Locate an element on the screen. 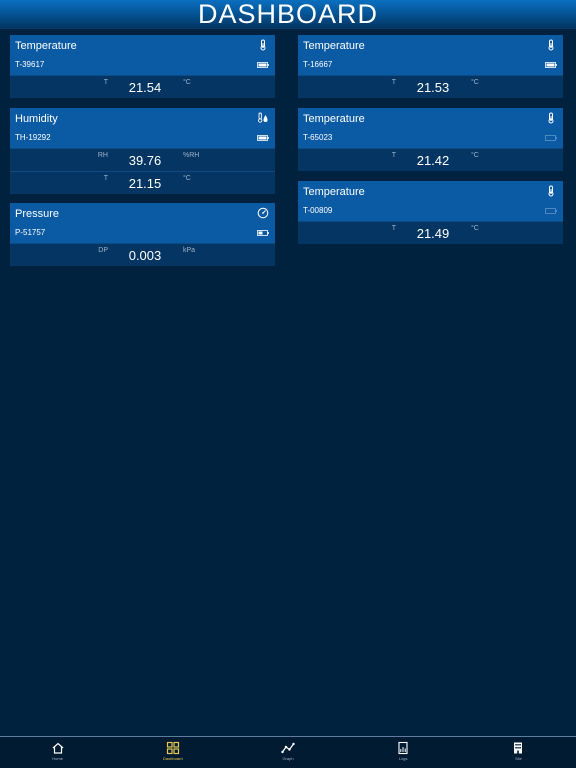 The height and width of the screenshot is (768, 576). reading-row: RH 39.76 %RH is located at coordinates (142, 159).